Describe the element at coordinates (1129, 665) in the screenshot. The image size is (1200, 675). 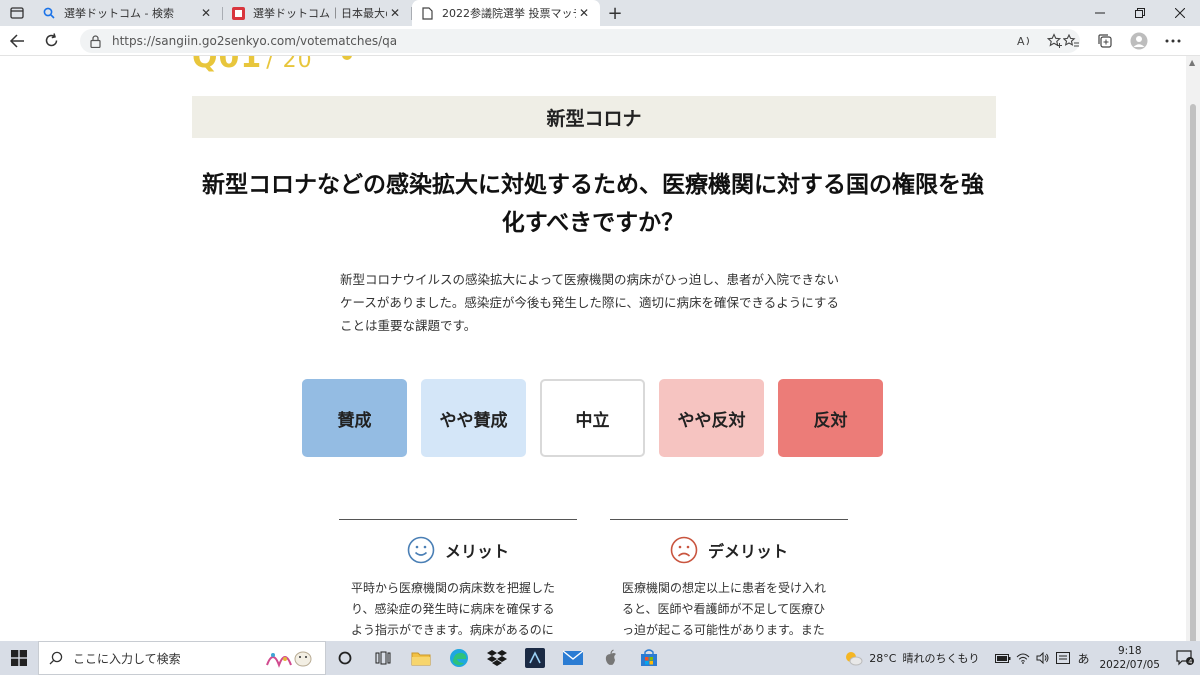
I see `clock-date: 2022/07/05` at that location.